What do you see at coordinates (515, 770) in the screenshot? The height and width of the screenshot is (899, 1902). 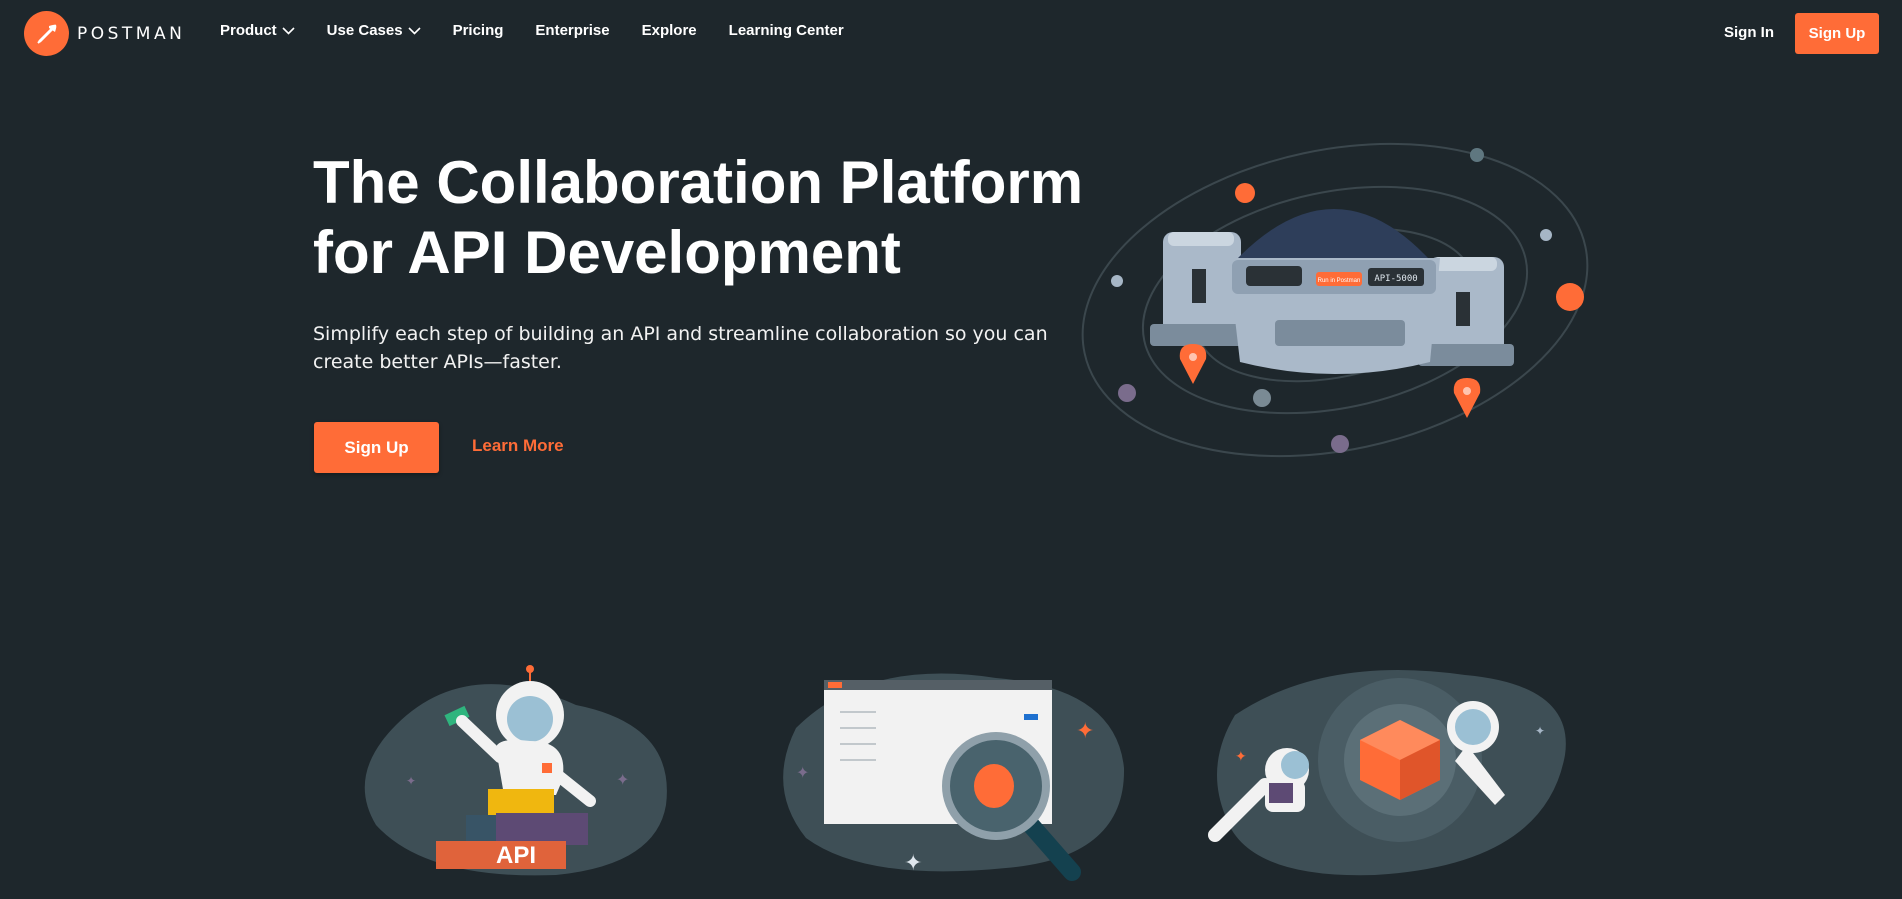 I see `astronaut-building-api-illustration: API ✦ ✦` at bounding box center [515, 770].